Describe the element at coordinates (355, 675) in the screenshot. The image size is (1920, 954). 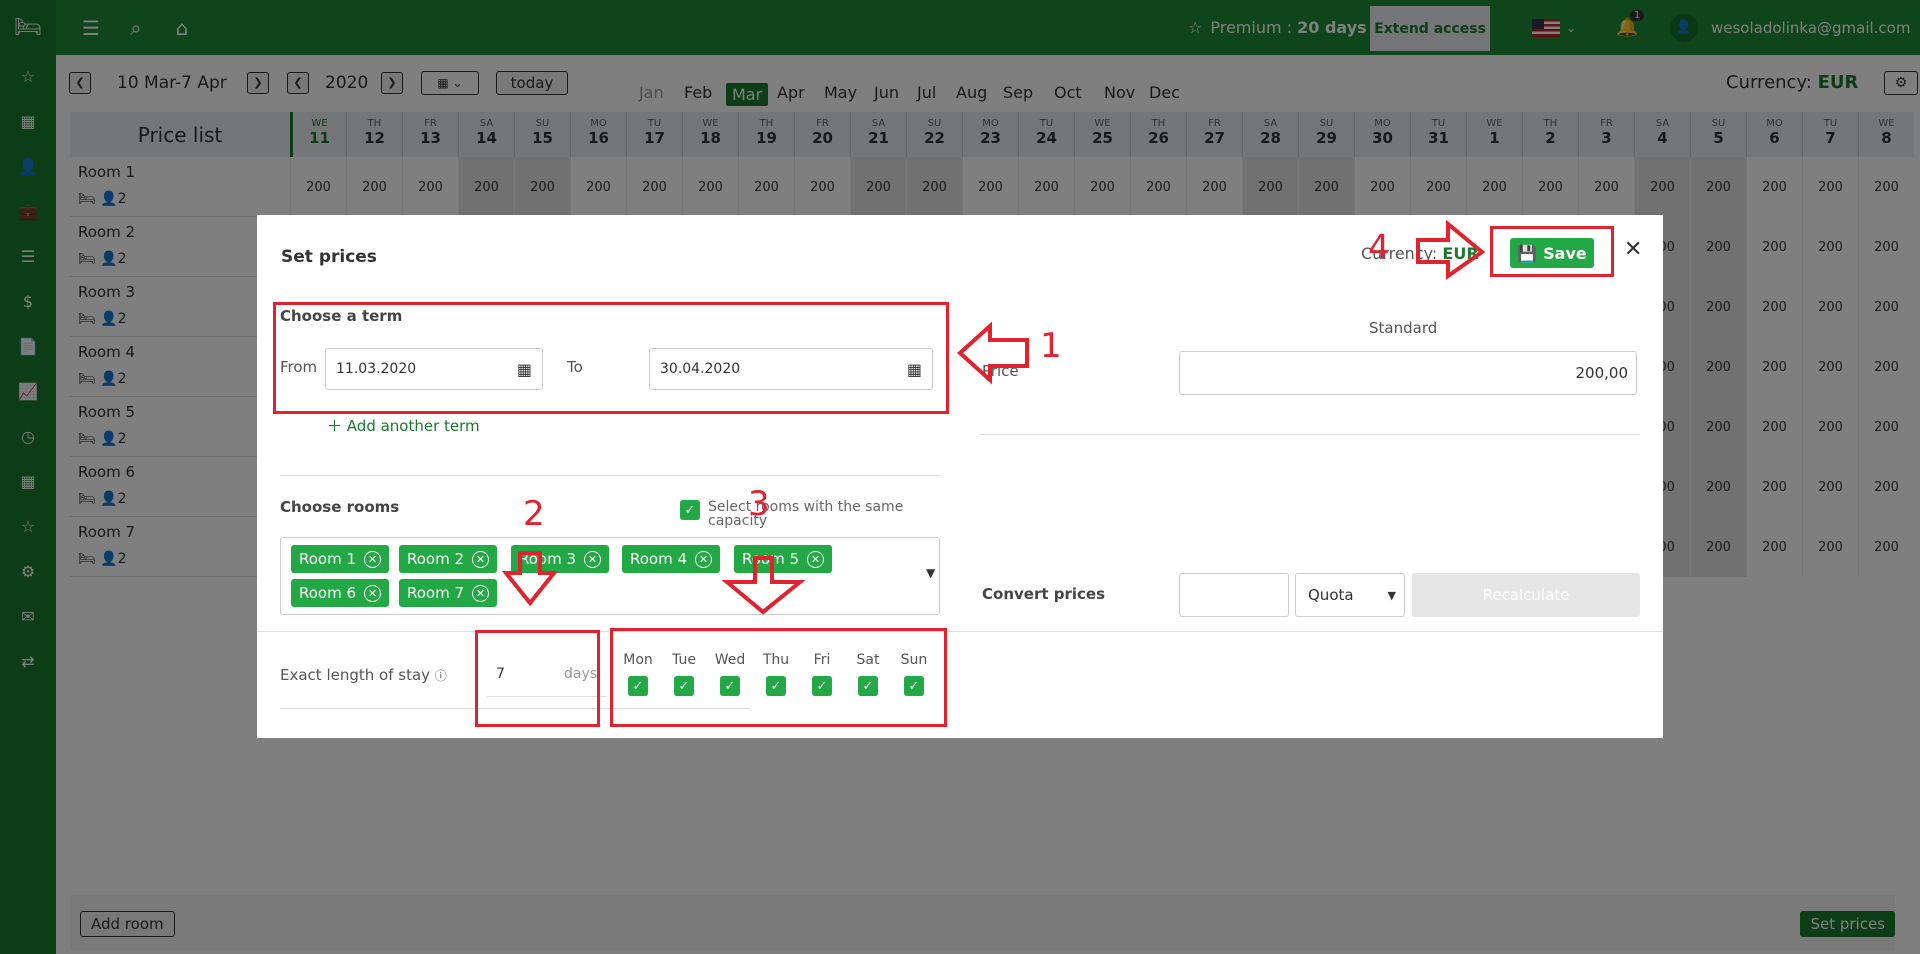
I see `stay-length-text: Exact length of stay` at that location.